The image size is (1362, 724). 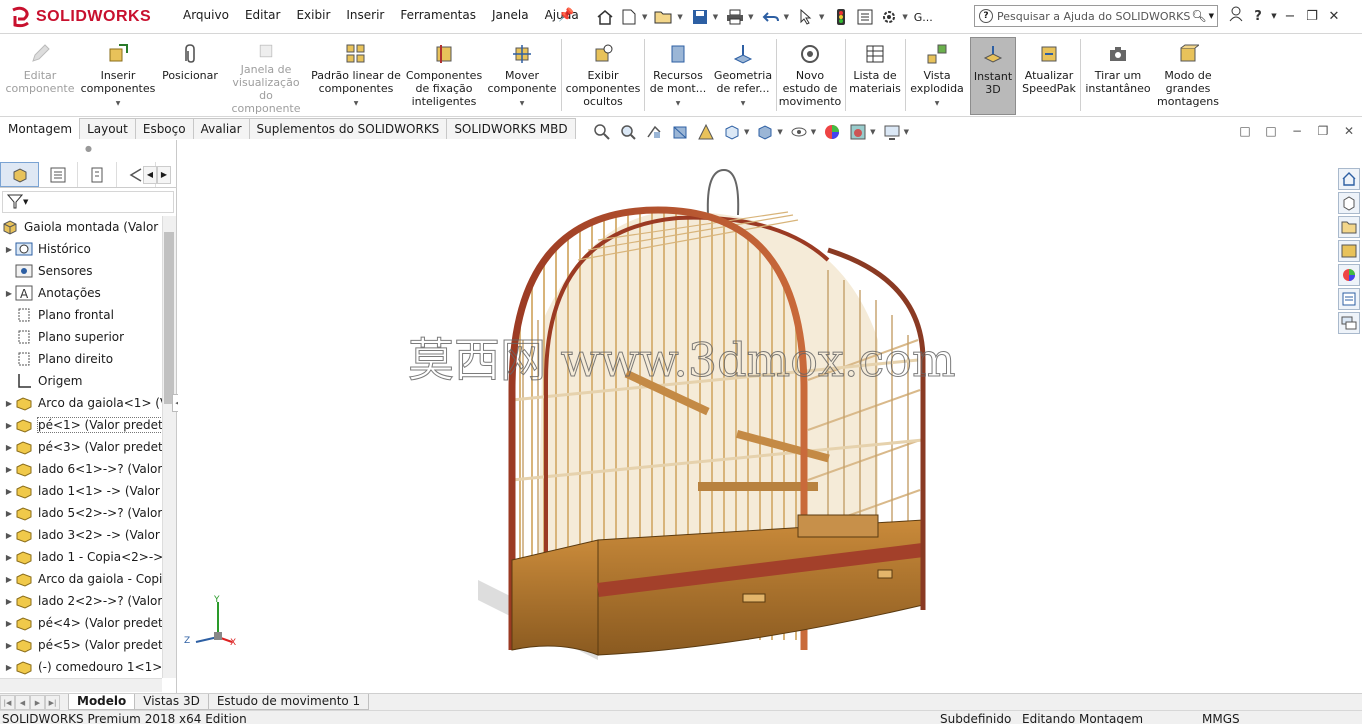 What do you see at coordinates (118, 76) in the screenshot?
I see `insert-components-button: Inserir componentes ▼` at bounding box center [118, 76].